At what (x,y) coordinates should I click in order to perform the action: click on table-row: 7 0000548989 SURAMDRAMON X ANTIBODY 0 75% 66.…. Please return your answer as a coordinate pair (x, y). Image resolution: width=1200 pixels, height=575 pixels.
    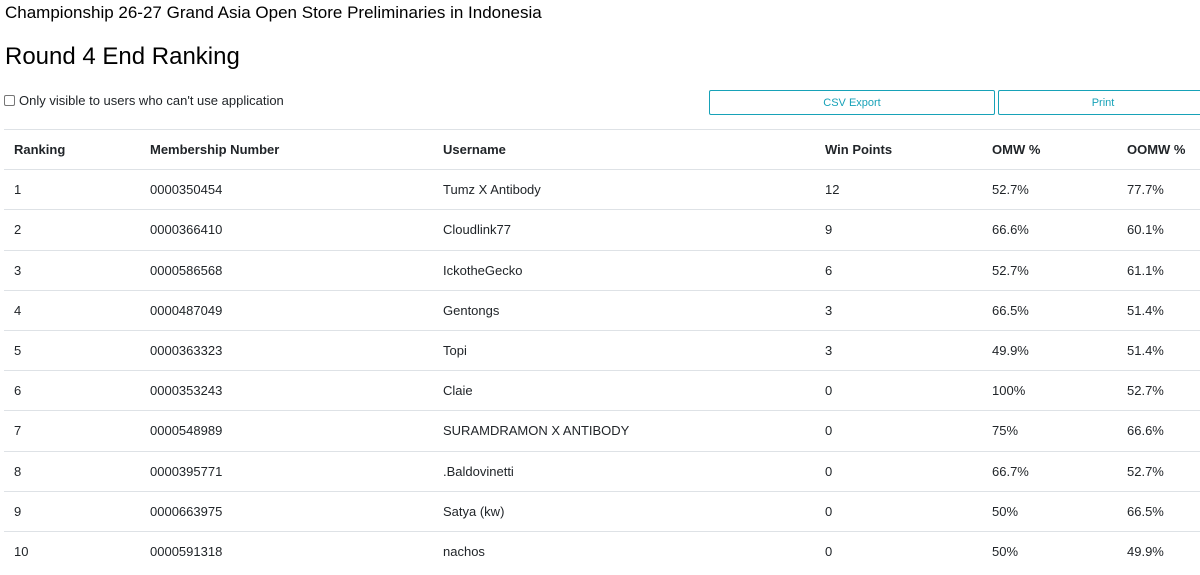
    Looking at the image, I should click on (602, 430).